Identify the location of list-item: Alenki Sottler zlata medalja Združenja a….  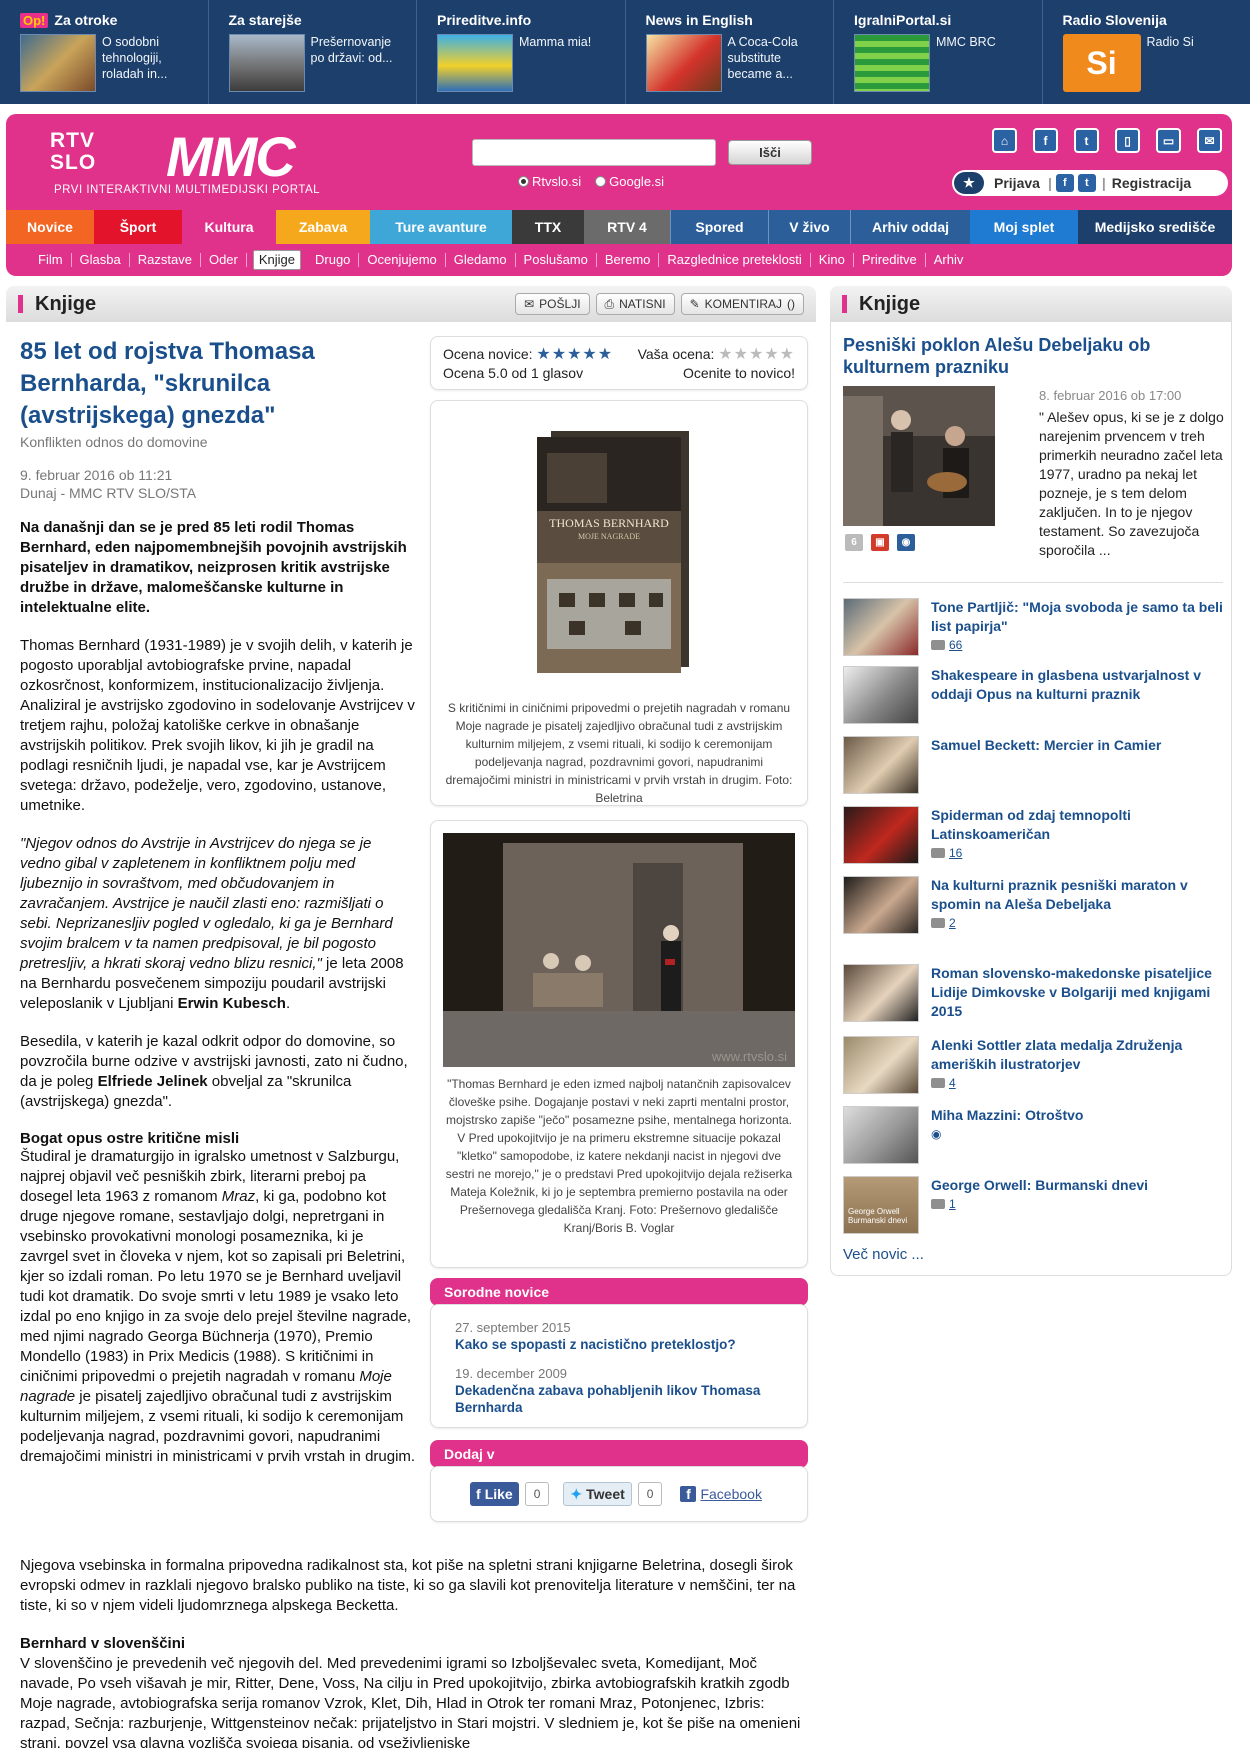
(1033, 1065).